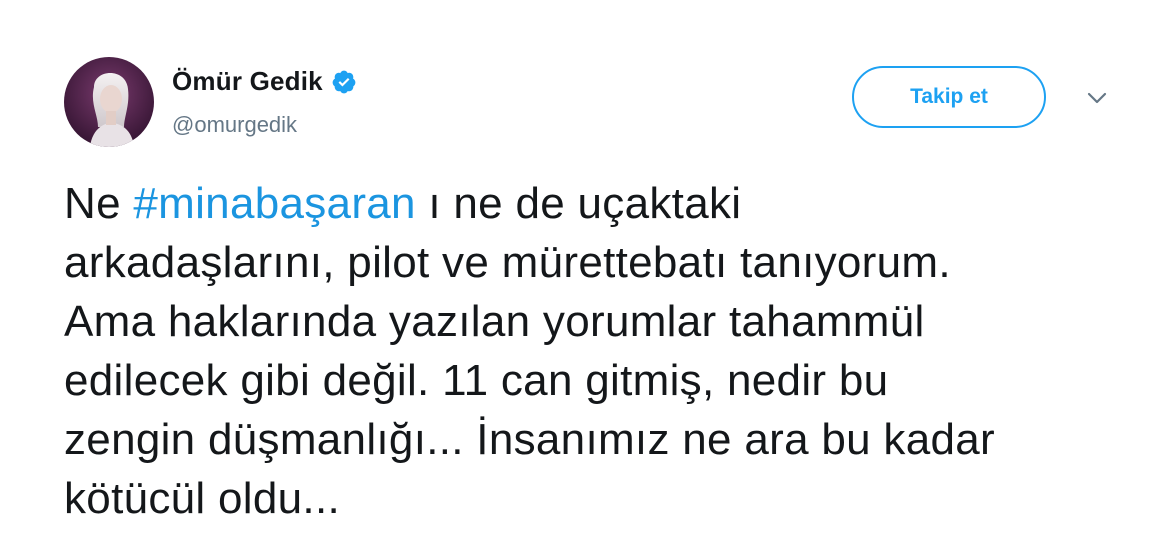 The height and width of the screenshot is (555, 1168). I want to click on chevron-down-icon, so click(1097, 98).